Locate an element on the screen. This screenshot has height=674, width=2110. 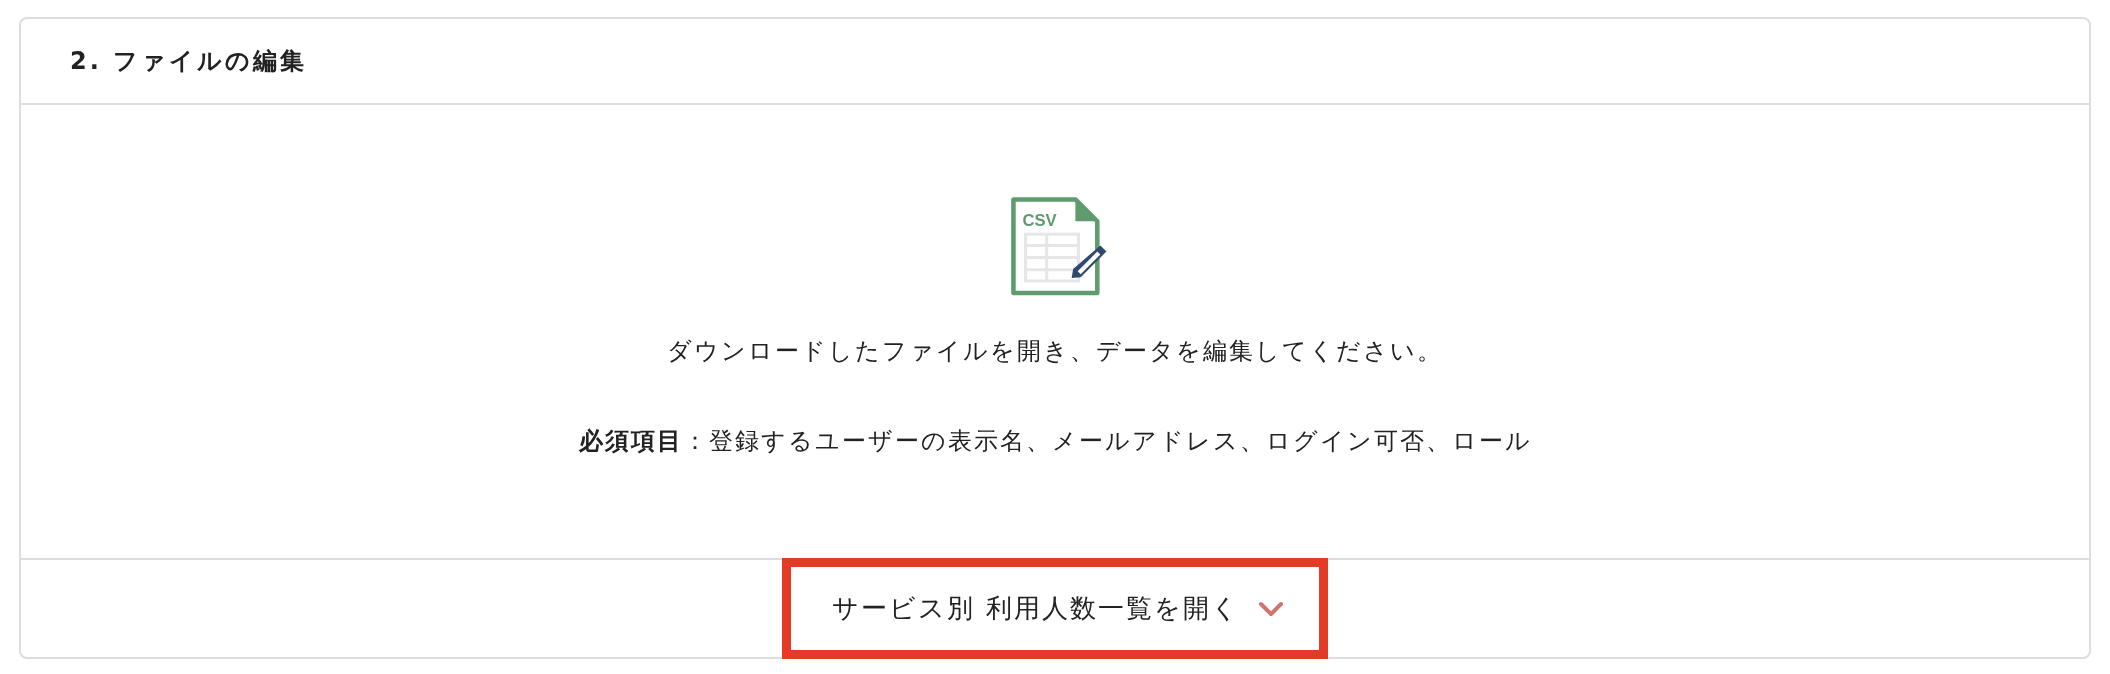
instruction-text: ダウンロードしたファイルを開き、データを編集してください。 is located at coordinates (1055, 351).